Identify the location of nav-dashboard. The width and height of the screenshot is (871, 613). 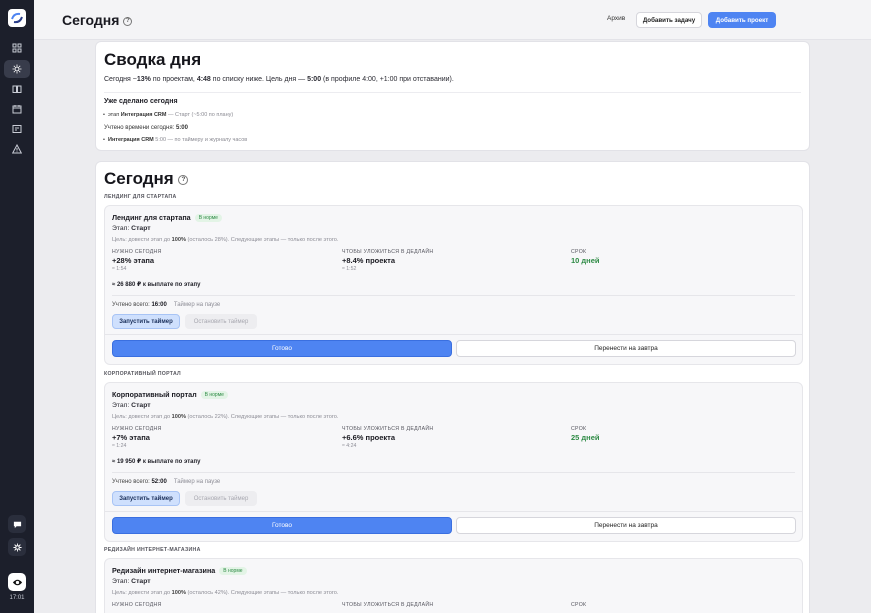
(17, 48).